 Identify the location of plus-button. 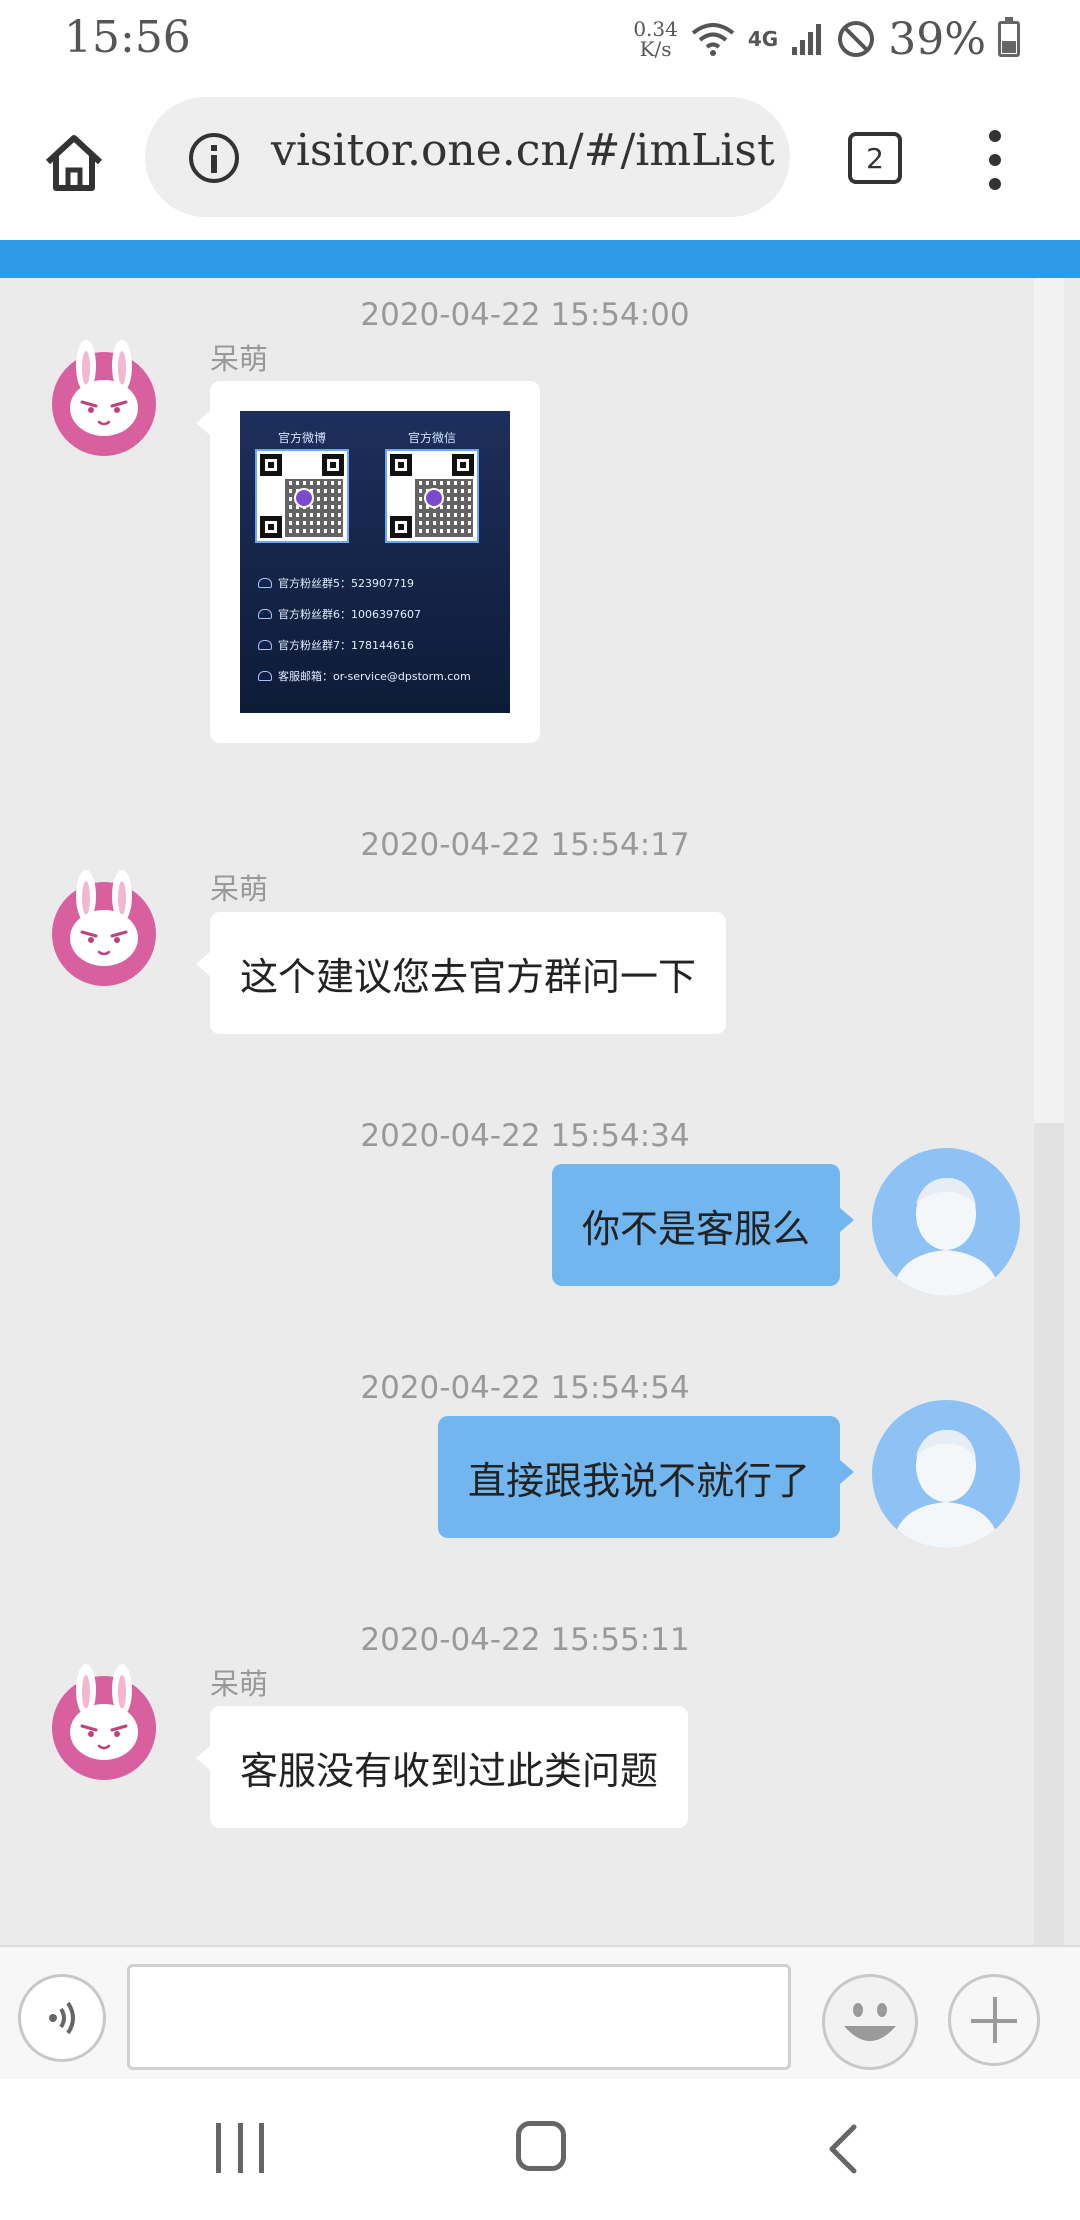
(994, 2020).